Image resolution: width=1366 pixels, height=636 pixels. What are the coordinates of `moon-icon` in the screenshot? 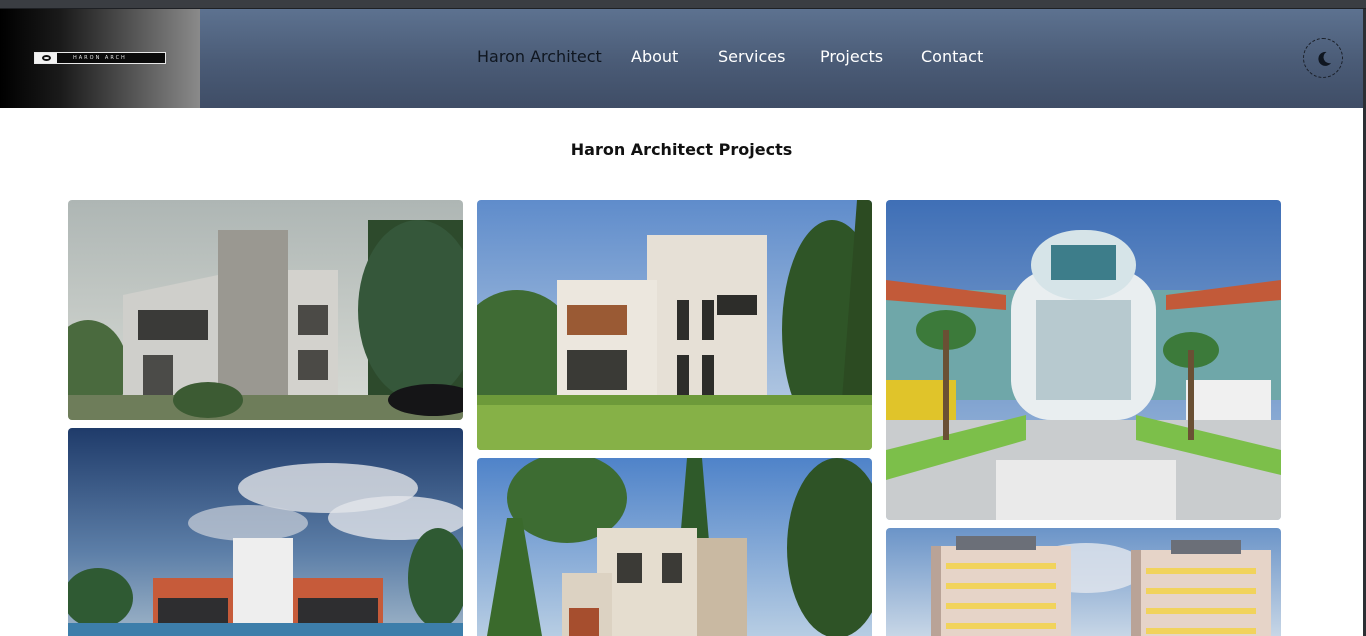 It's located at (1324, 58).